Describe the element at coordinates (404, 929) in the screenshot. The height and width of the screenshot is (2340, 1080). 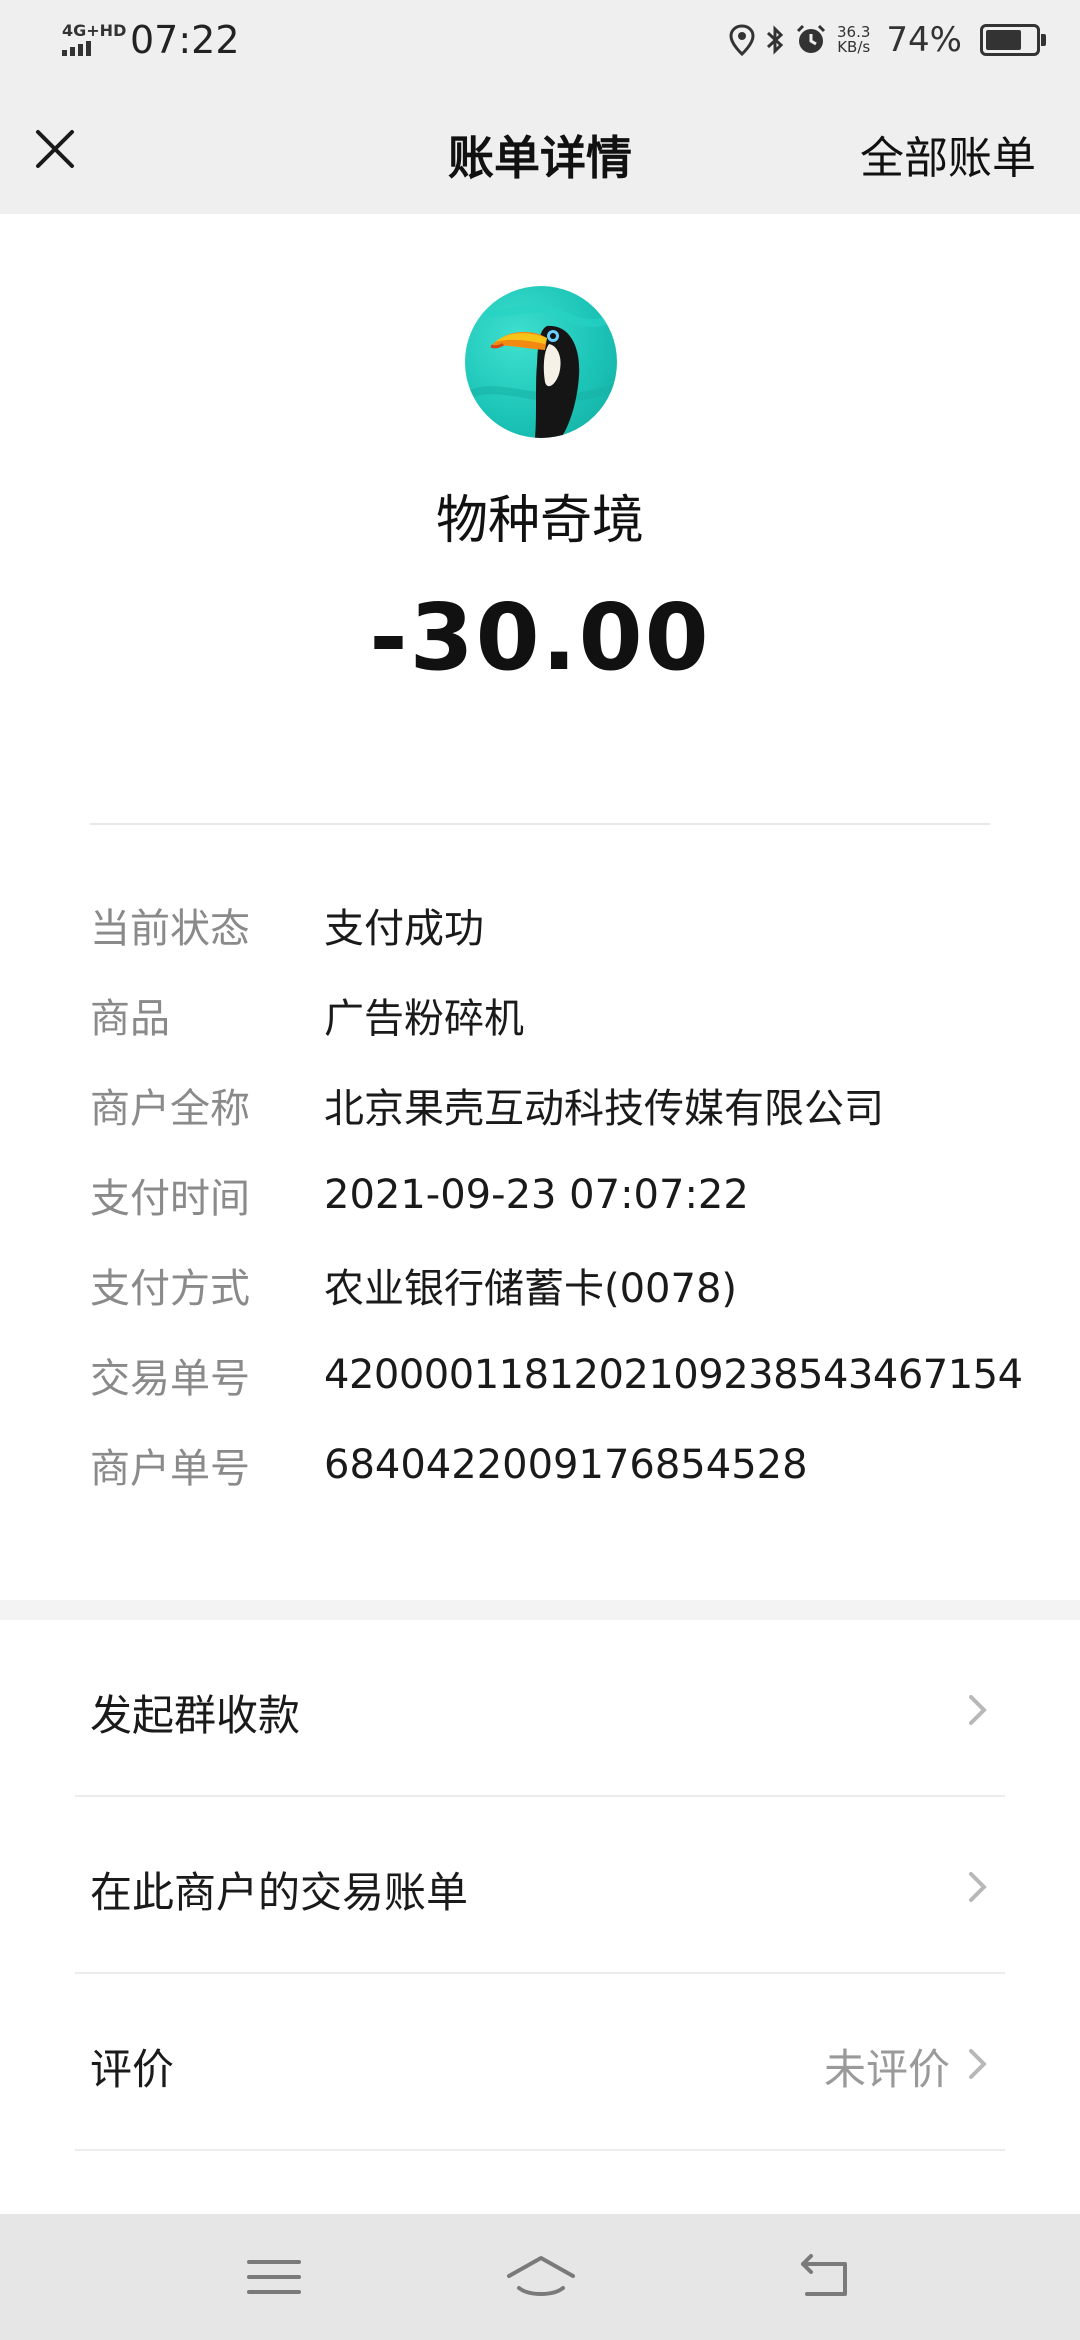
I see `detail-value: 支付成功` at that location.